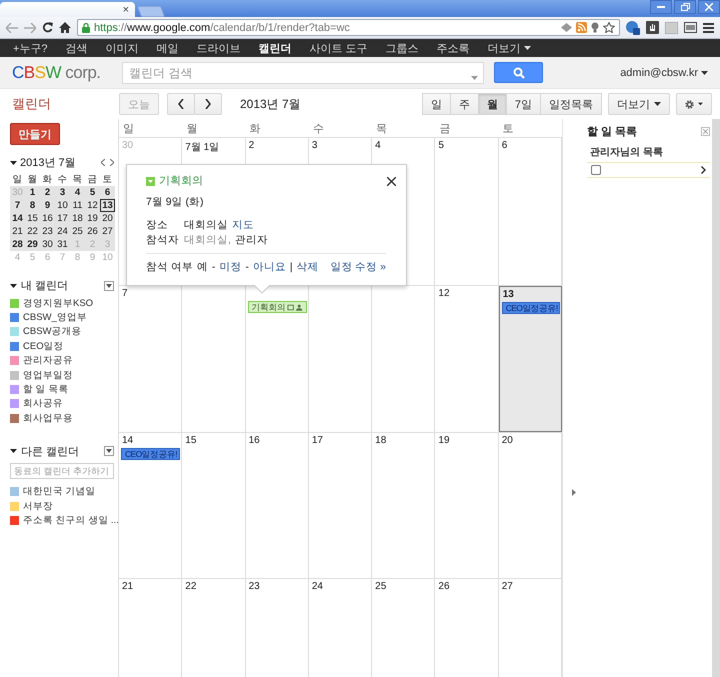  What do you see at coordinates (77, 192) in the screenshot?
I see `mini-calendar-day: 4` at bounding box center [77, 192].